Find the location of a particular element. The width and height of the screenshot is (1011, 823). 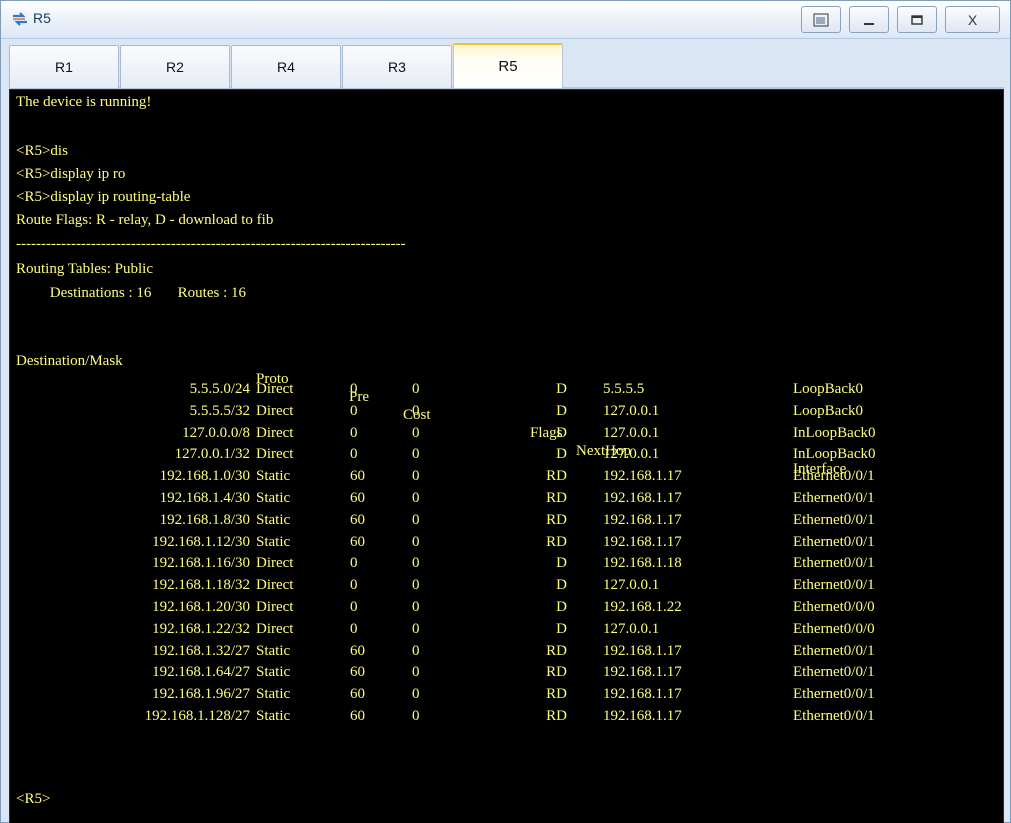

route-nexthop: 192.168.1.18 is located at coordinates (642, 563).